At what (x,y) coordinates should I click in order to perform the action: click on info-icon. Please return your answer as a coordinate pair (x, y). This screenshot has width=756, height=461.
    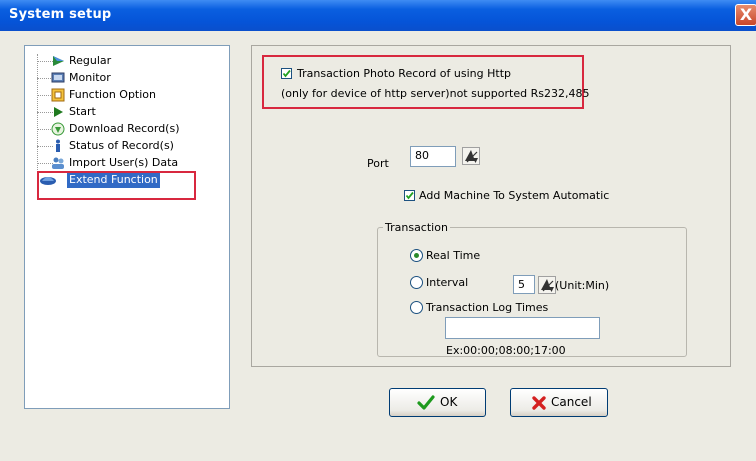
    Looking at the image, I should click on (58, 146).